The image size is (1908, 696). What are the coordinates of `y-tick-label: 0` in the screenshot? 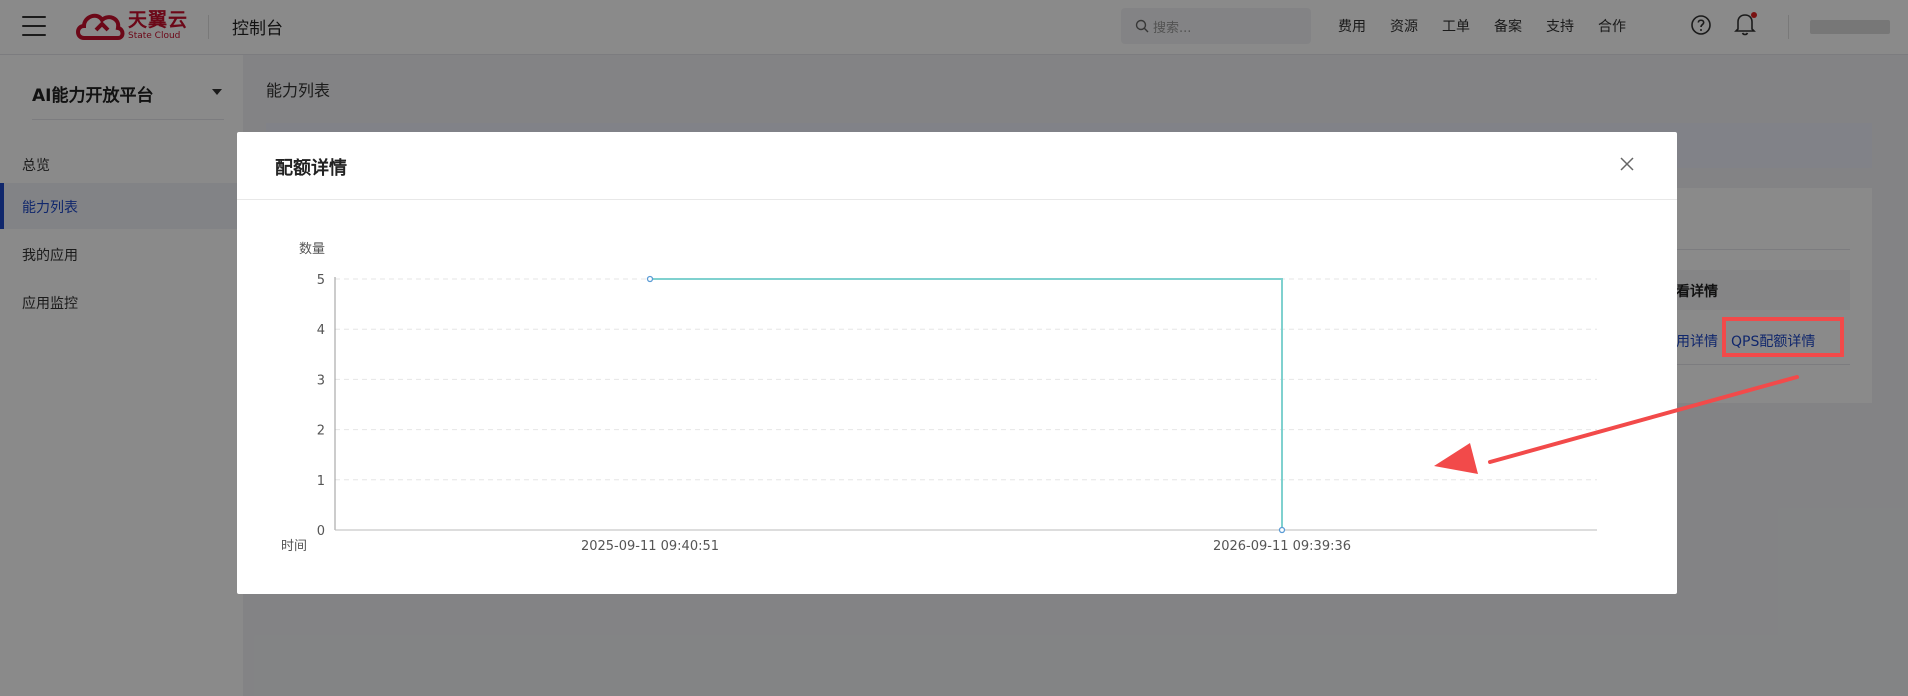 It's located at (321, 531).